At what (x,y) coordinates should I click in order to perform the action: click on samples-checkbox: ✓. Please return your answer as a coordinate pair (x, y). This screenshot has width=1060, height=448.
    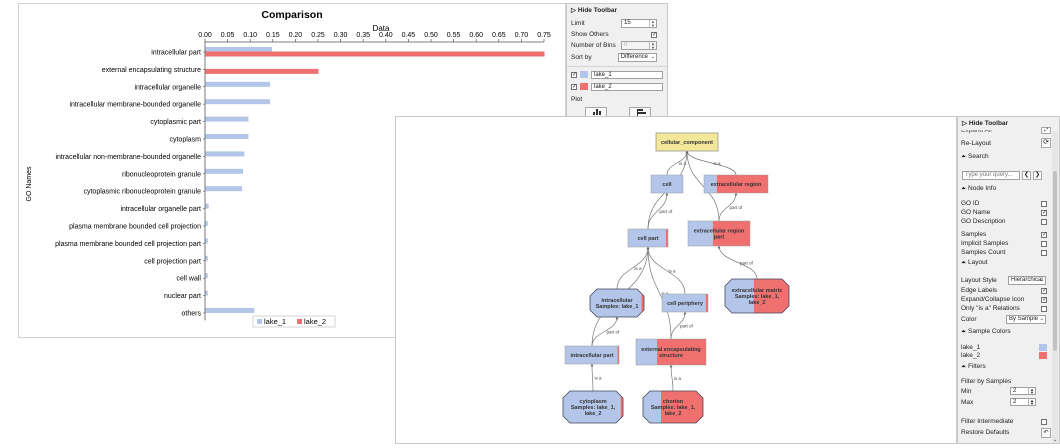
    Looking at the image, I should click on (1044, 235).